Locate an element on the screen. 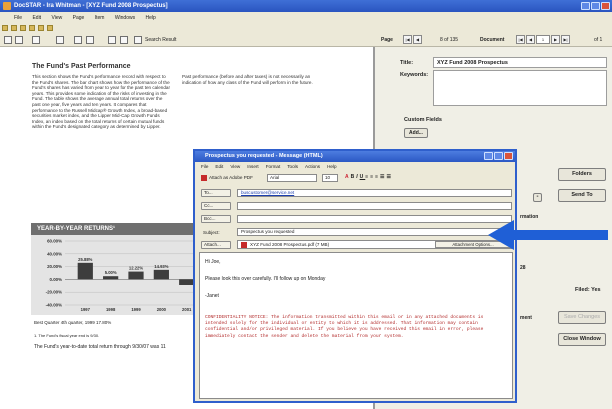 This screenshot has height=409, width=612. doc-number-field: 1 is located at coordinates (543, 39).